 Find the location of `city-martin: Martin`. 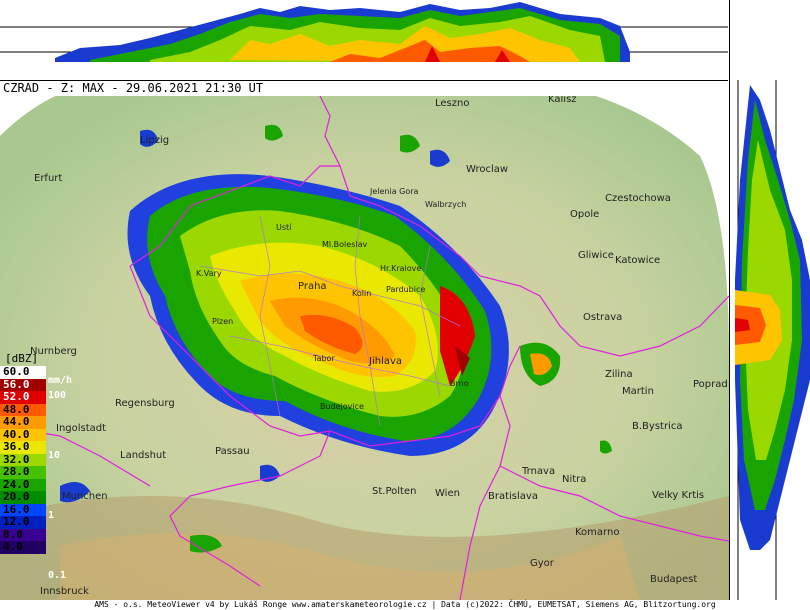

city-martin: Martin is located at coordinates (638, 391).